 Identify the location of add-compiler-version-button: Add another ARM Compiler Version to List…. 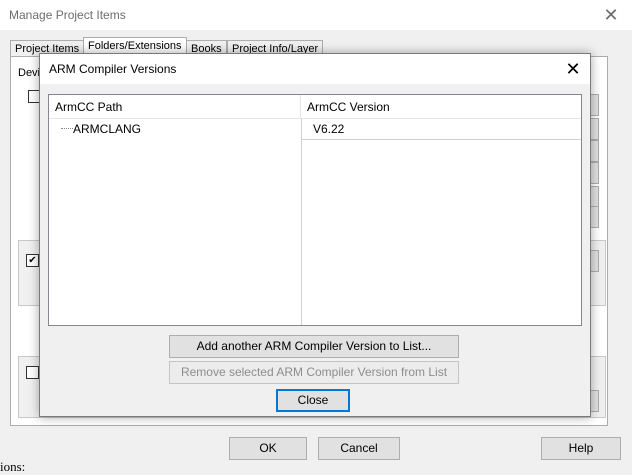
(314, 346).